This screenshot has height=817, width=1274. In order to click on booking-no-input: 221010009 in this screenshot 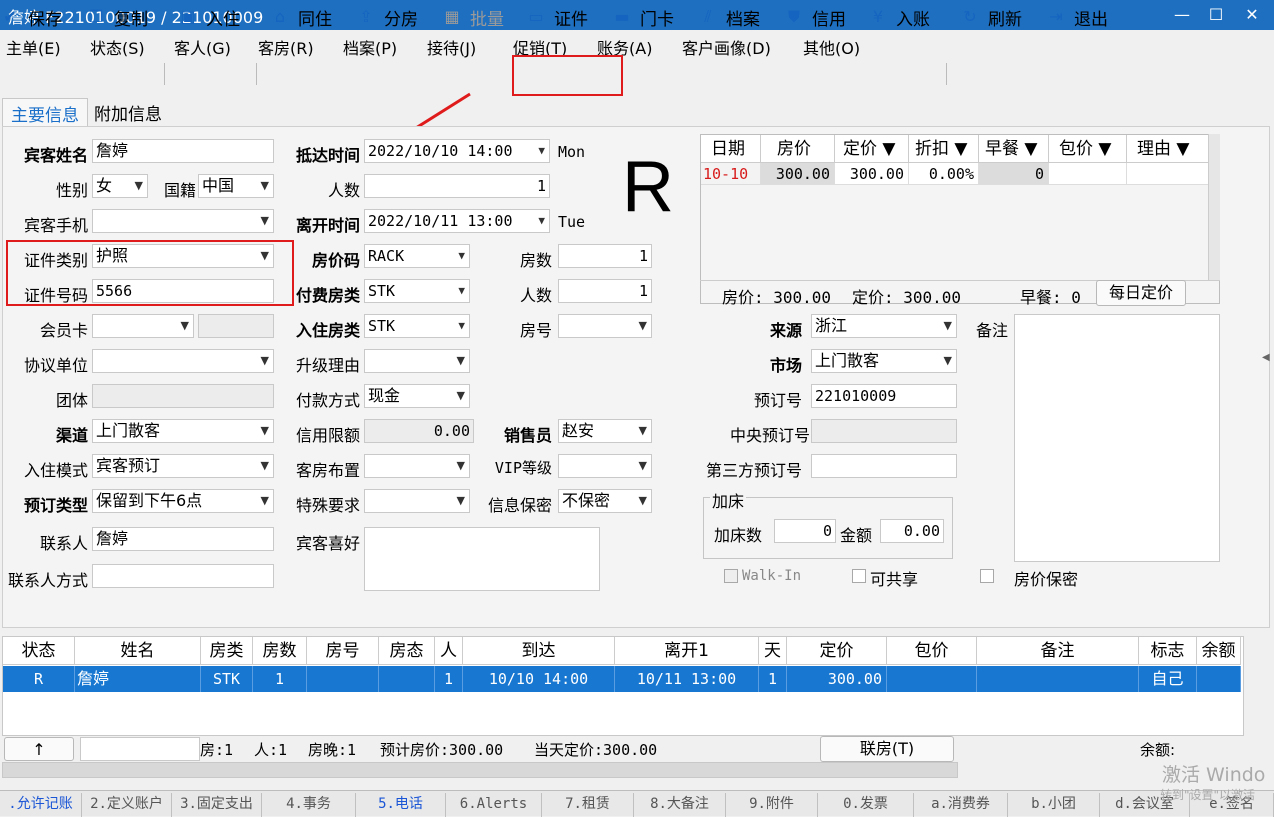, I will do `click(884, 396)`.